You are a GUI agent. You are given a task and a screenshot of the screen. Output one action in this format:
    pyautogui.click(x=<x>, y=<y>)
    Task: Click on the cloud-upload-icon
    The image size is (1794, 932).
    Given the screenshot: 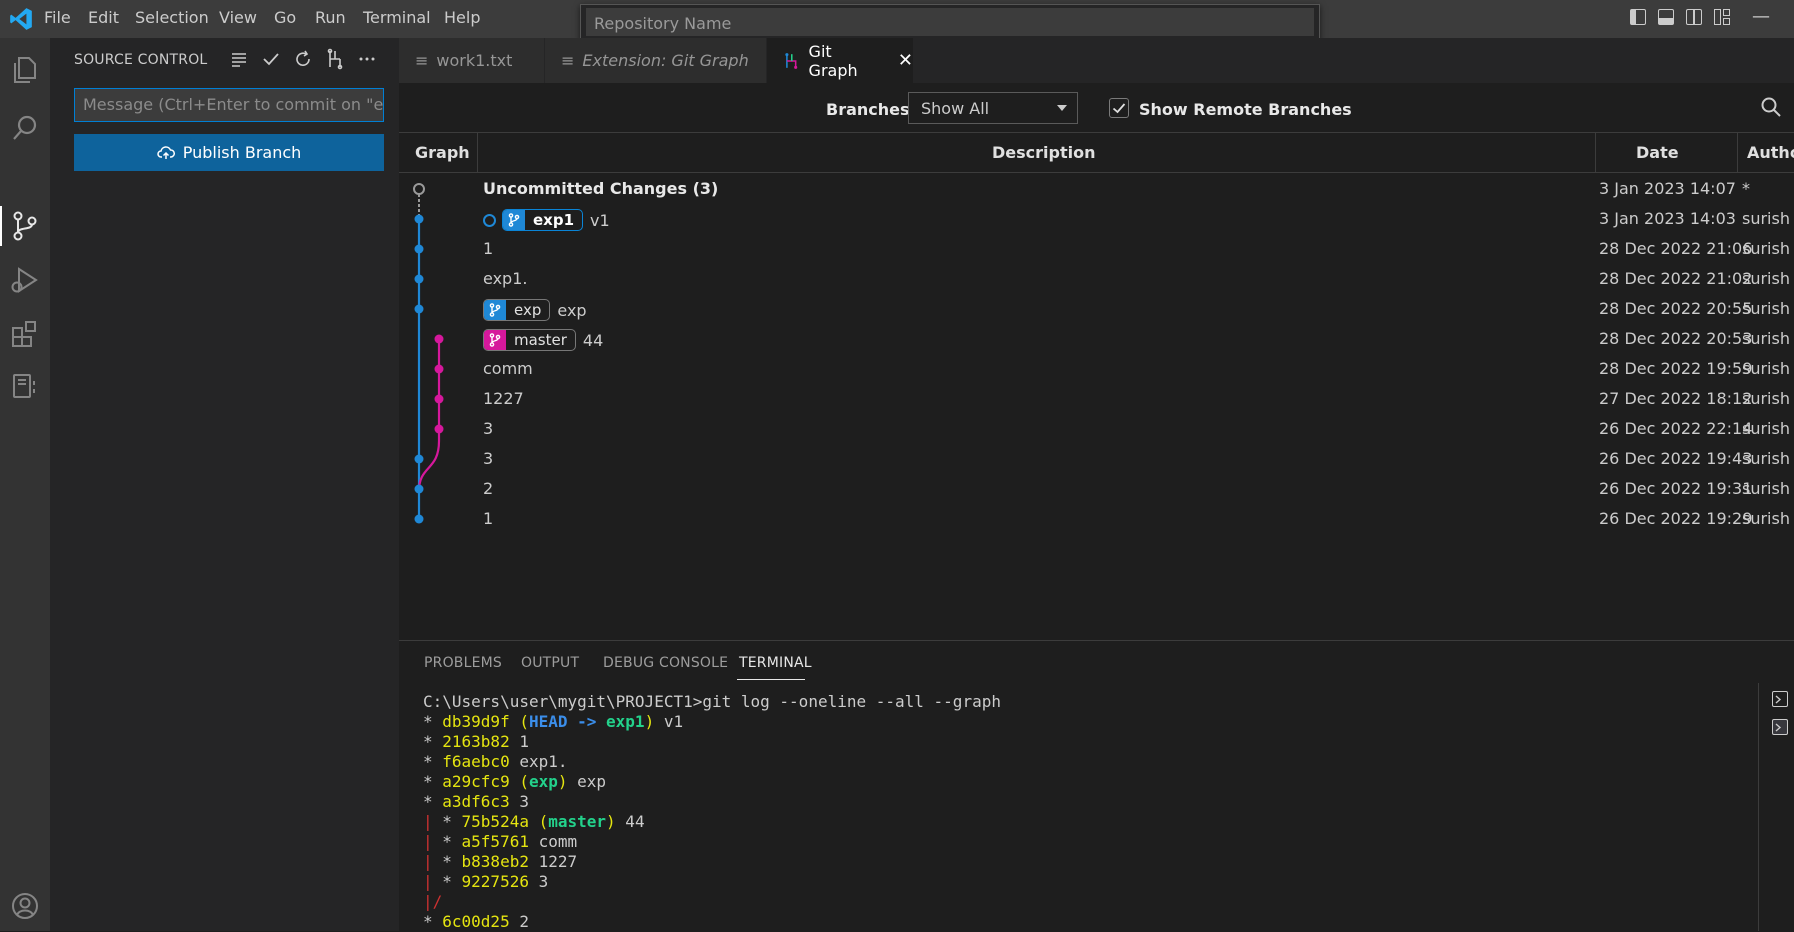 What is the action you would take?
    pyautogui.click(x=166, y=152)
    